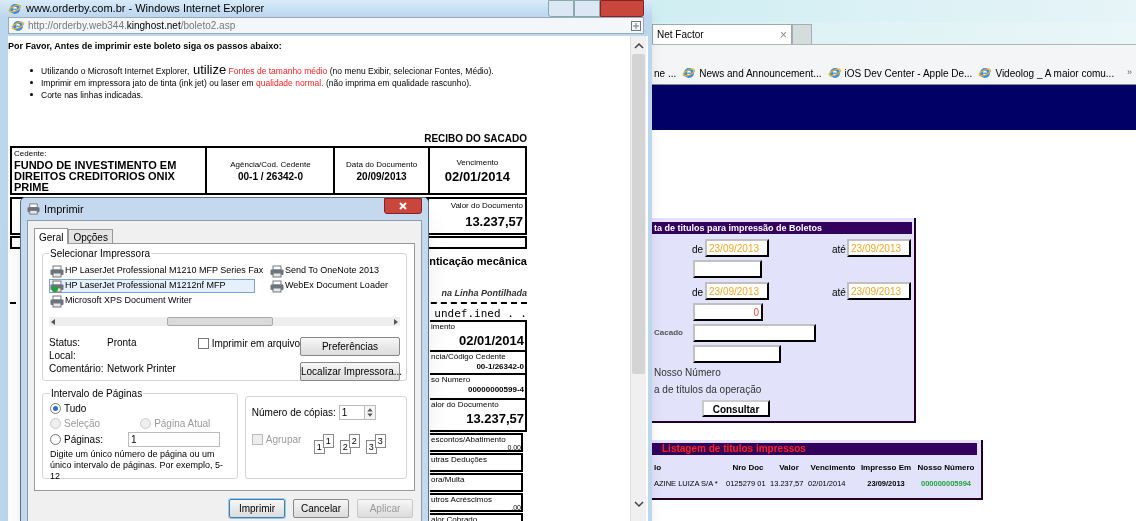 The height and width of the screenshot is (521, 1136). What do you see at coordinates (350, 346) in the screenshot?
I see `preferences-button: Preferências` at bounding box center [350, 346].